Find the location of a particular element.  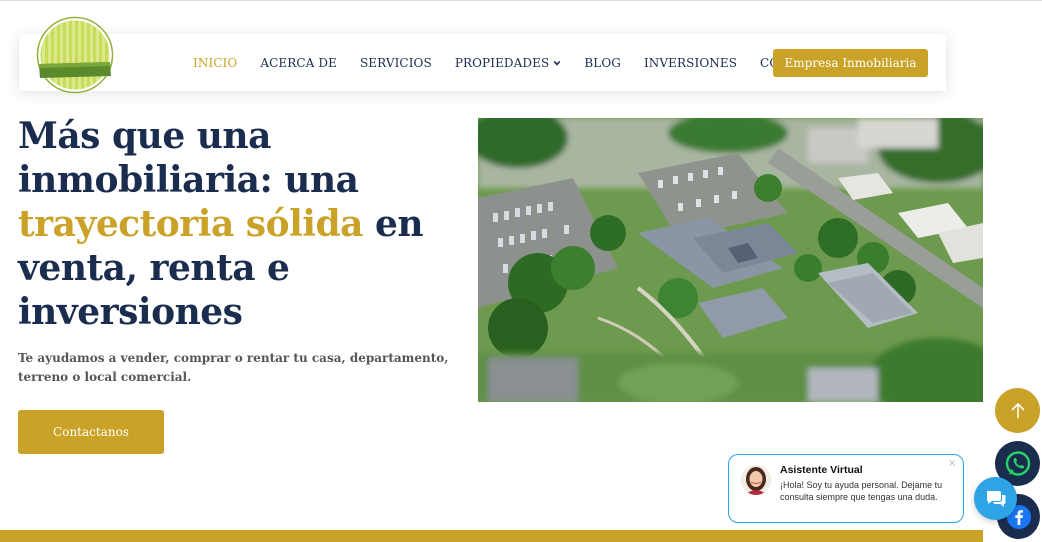

scroll-top-button is located at coordinates (1017, 410).